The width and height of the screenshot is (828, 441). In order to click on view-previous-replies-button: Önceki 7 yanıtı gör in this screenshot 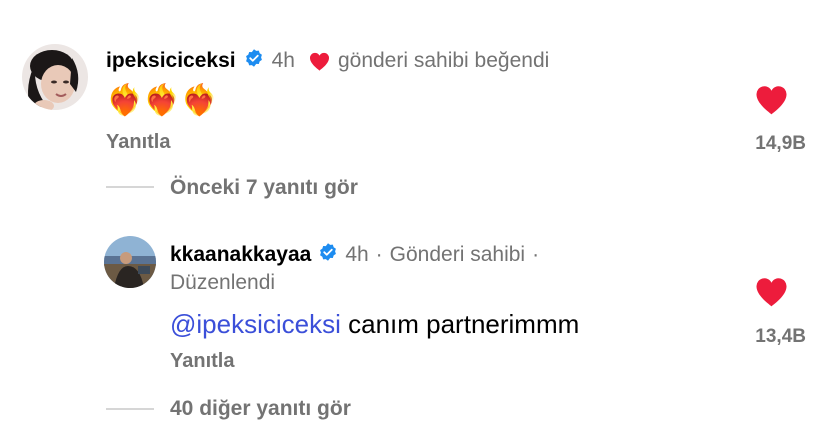, I will do `click(264, 188)`.